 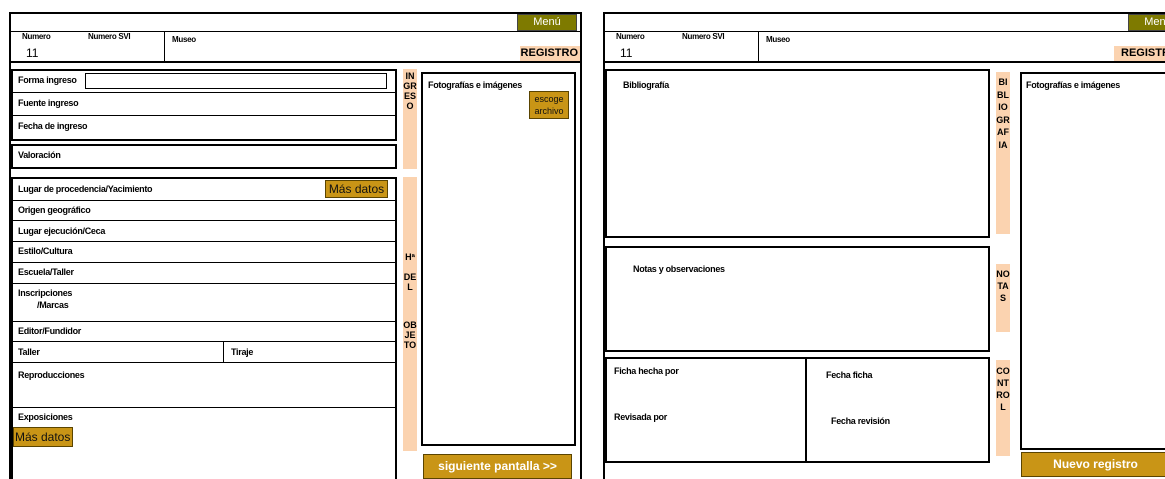 What do you see at coordinates (184, 39) in the screenshot?
I see `museo-label: Museo` at bounding box center [184, 39].